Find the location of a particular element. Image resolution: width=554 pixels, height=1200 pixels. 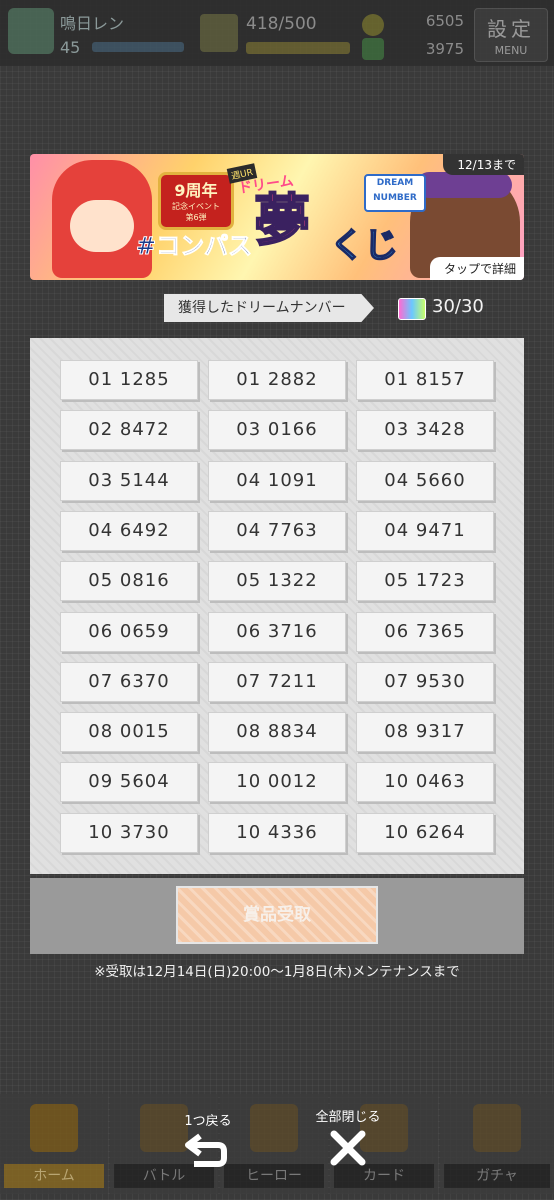

dream-number-cell: 10 4336 is located at coordinates (277, 833).